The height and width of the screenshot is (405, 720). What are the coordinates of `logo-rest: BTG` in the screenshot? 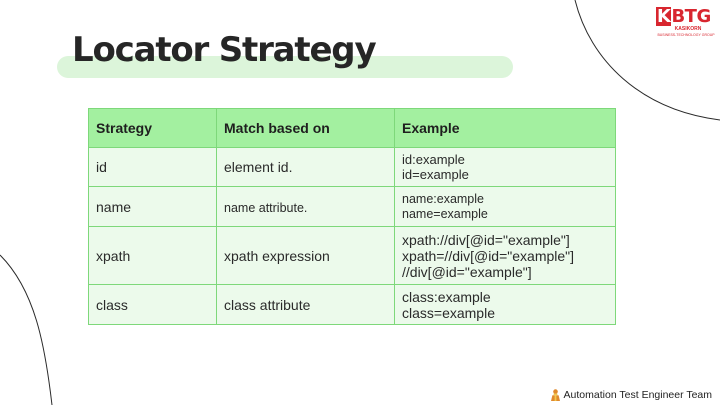 It's located at (691, 16).